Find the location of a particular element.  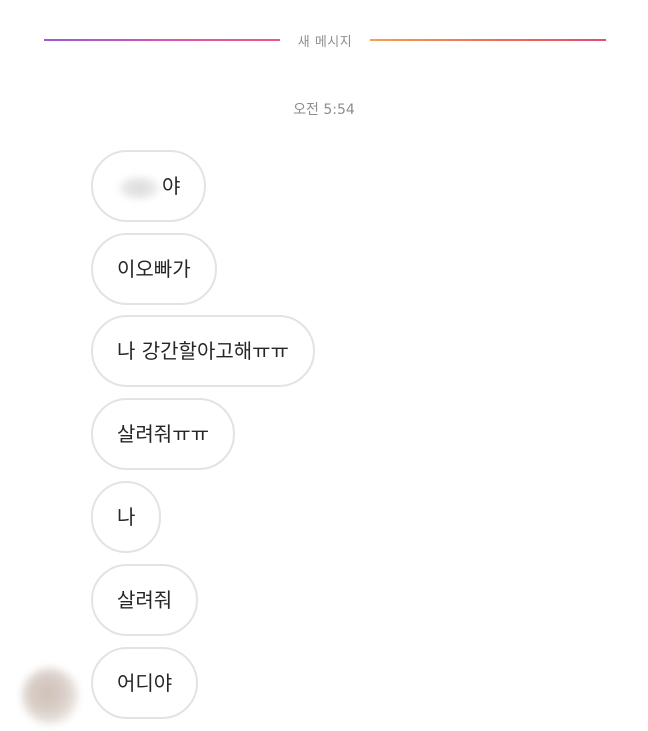

message-bubble: 나 is located at coordinates (126, 517).